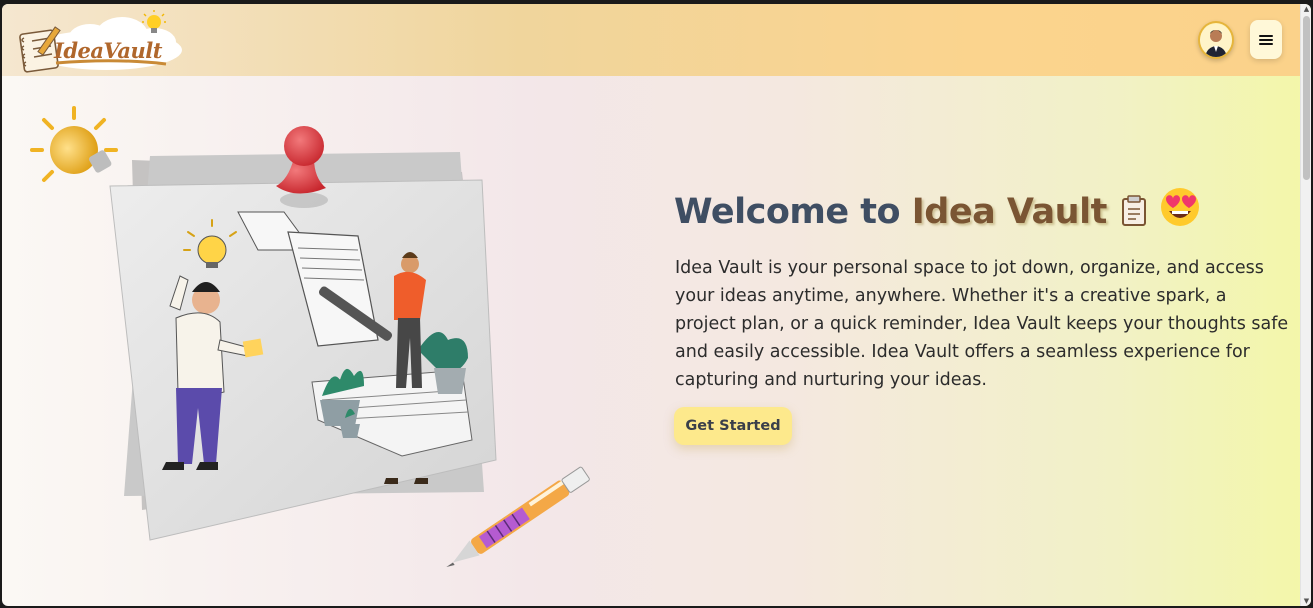 This screenshot has width=1313, height=608. Describe the element at coordinates (1180, 211) in the screenshot. I see `smiling-face-with-heart-eyes-icon` at that location.